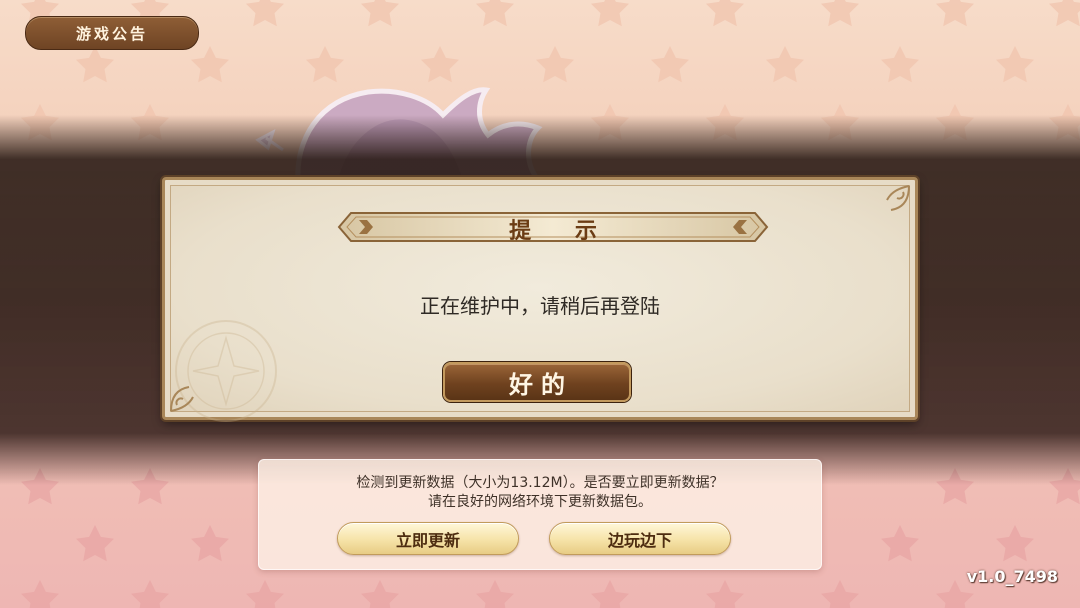 This screenshot has height=608, width=1080. I want to click on play-while-downloading-button: 边玩边下, so click(640, 538).